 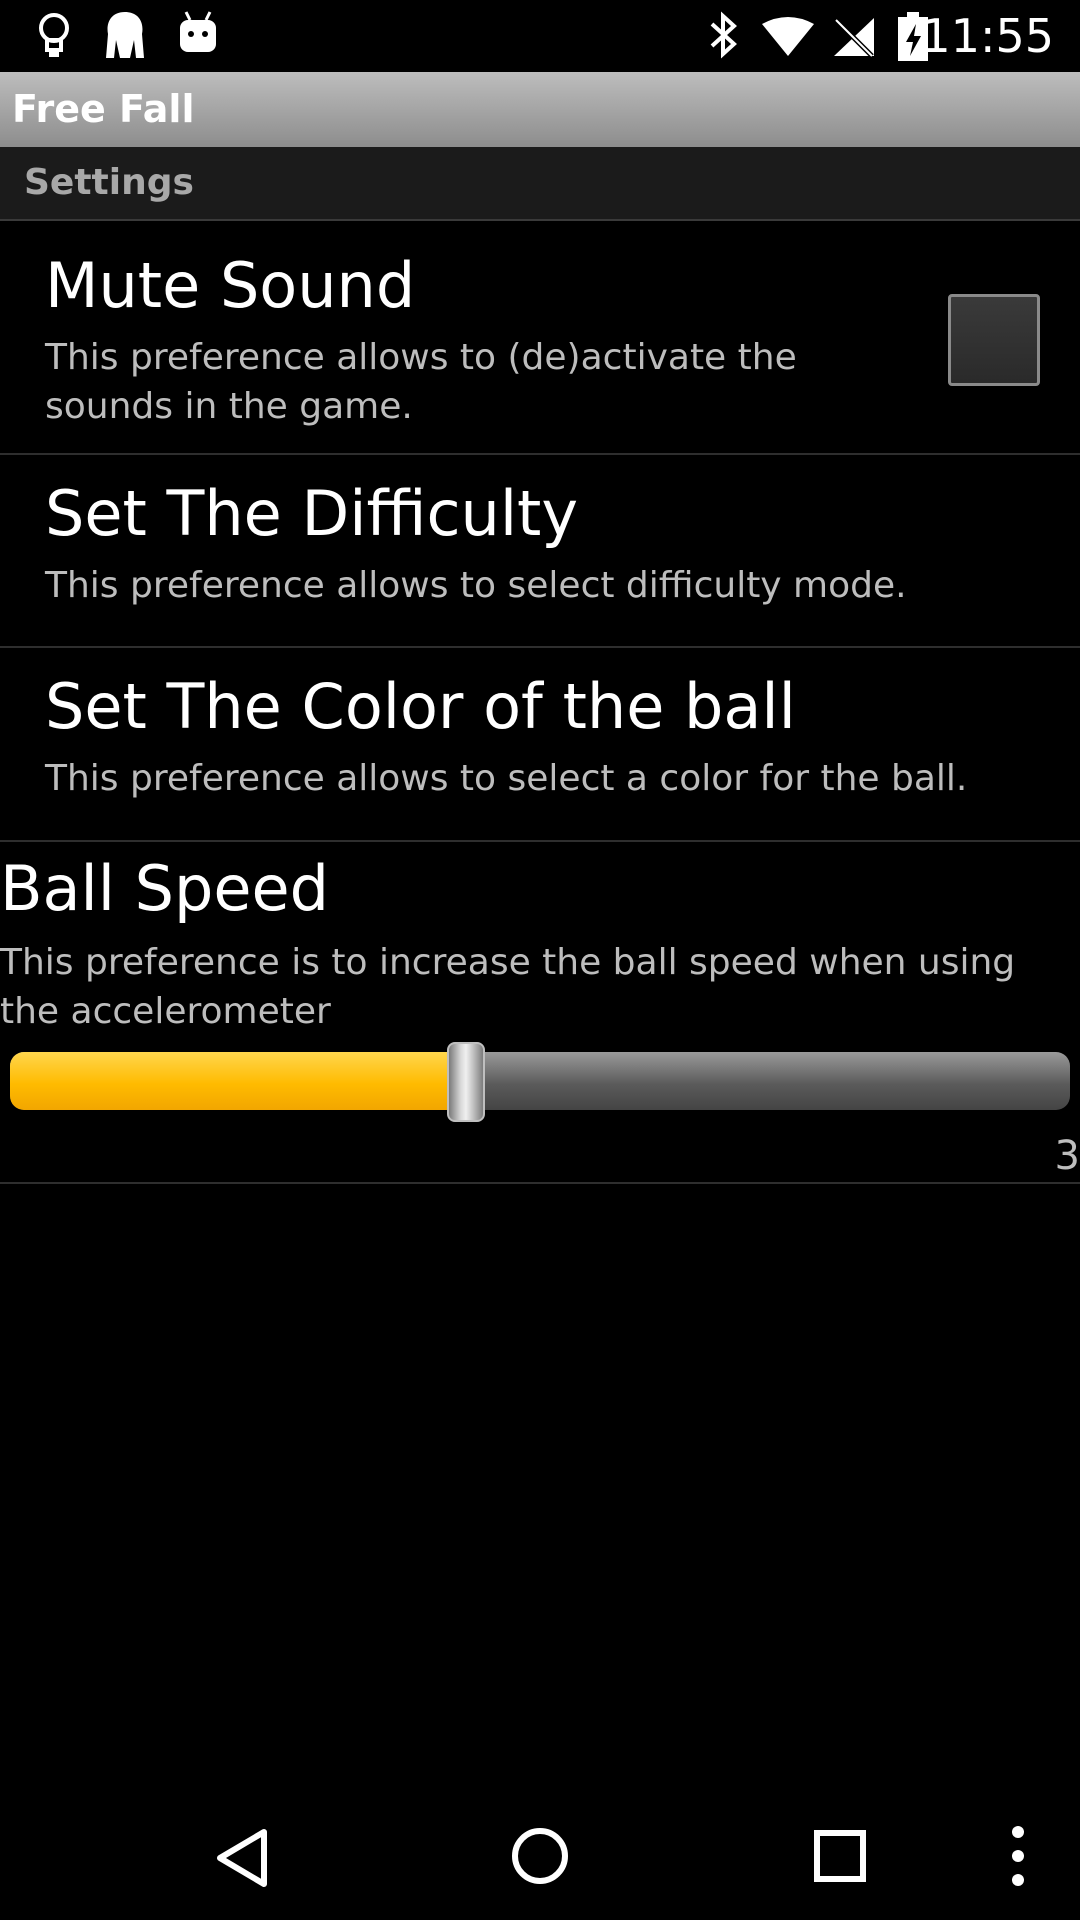 What do you see at coordinates (540, 36) in the screenshot?
I see `status-bar: 11:55` at bounding box center [540, 36].